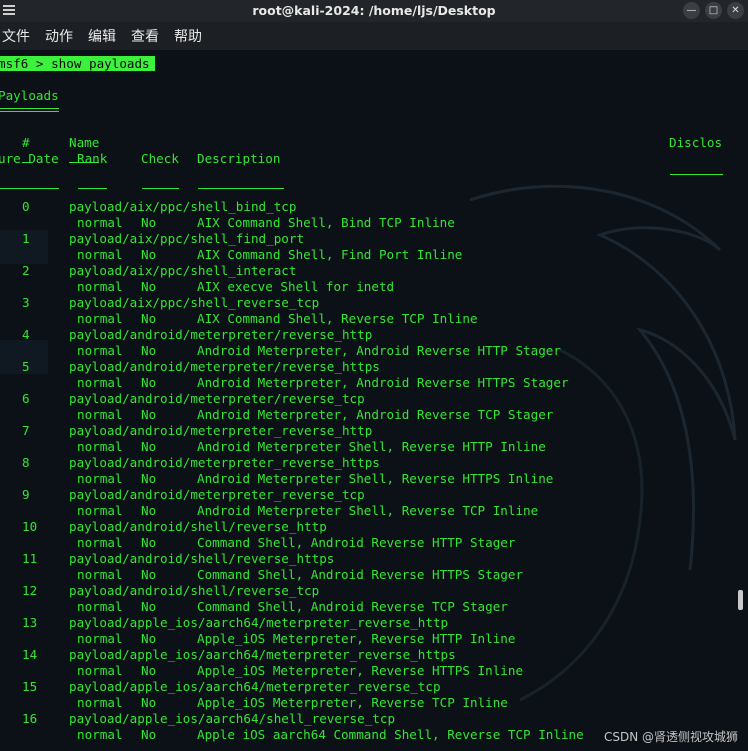 Image resolution: width=748 pixels, height=751 pixels. Describe the element at coordinates (16, 36) in the screenshot. I see `menu-file: 文件` at that location.